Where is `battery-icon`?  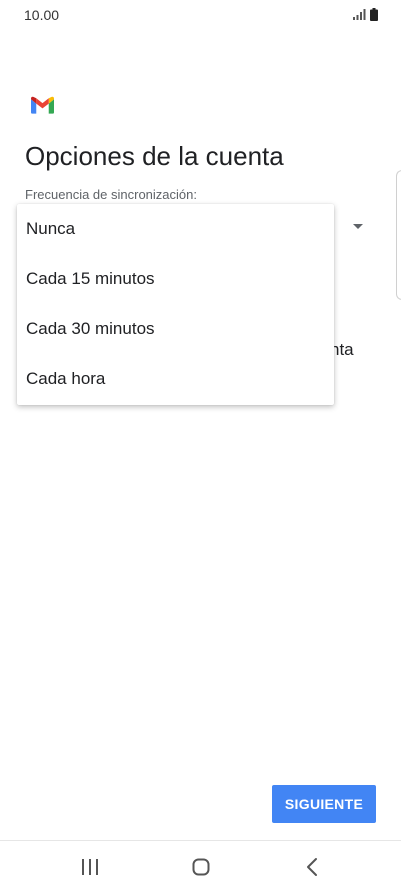 battery-icon is located at coordinates (374, 14).